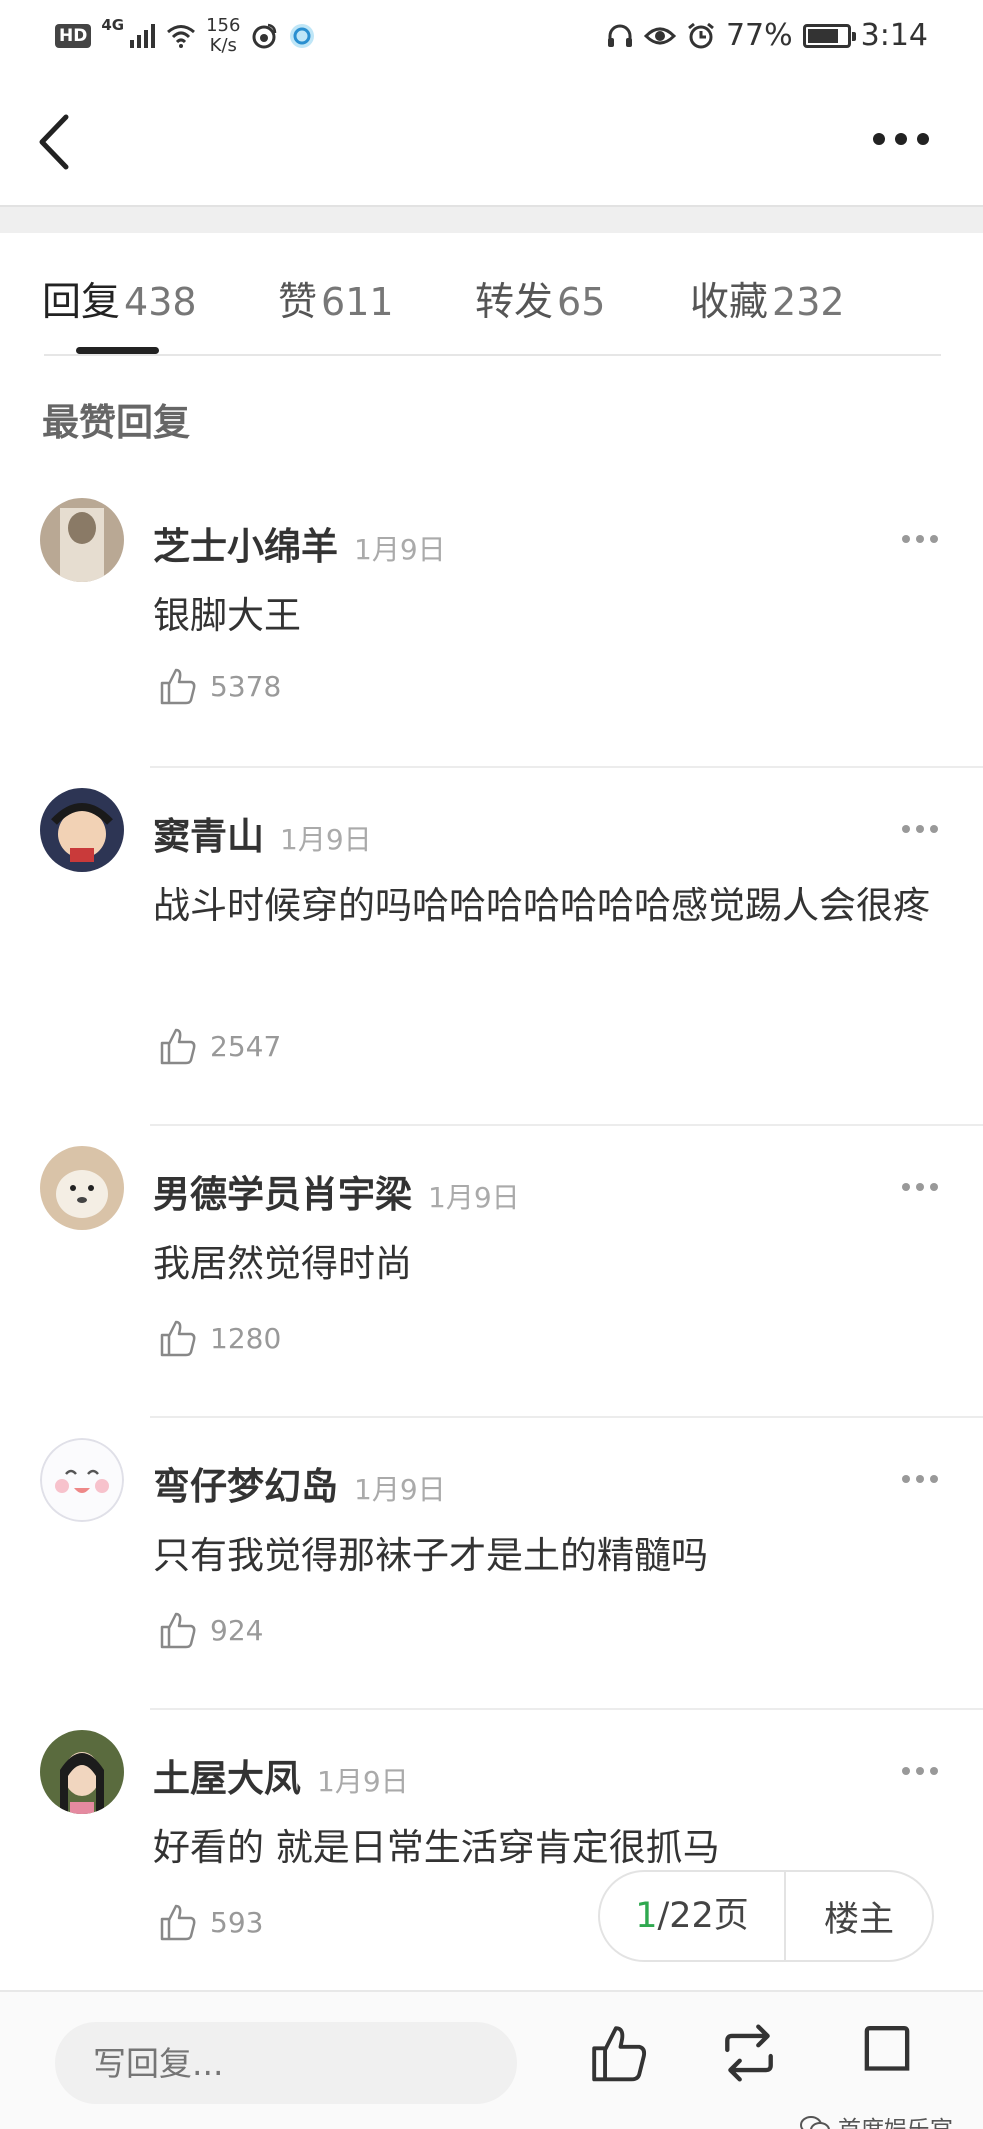 This screenshot has width=983, height=2129. I want to click on watermark: 首席娱乐官, so click(876, 2119).